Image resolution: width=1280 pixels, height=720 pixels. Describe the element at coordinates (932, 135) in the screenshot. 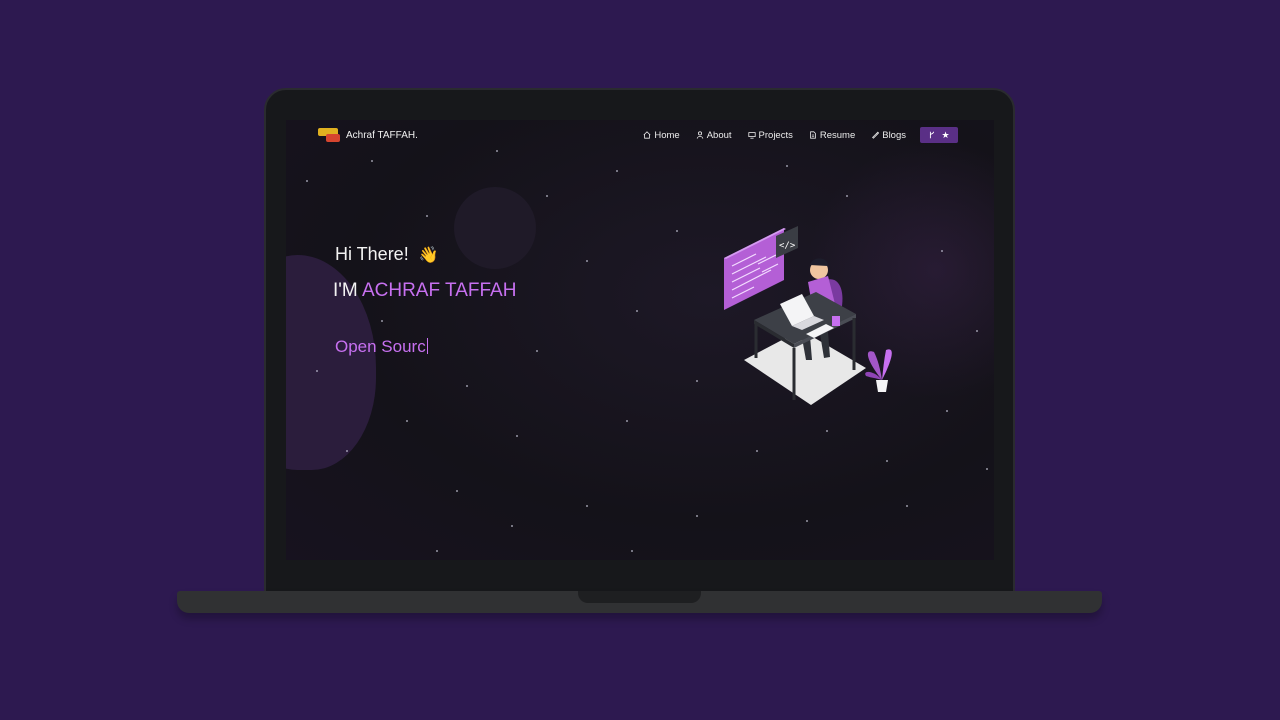

I see `fork-icon` at that location.